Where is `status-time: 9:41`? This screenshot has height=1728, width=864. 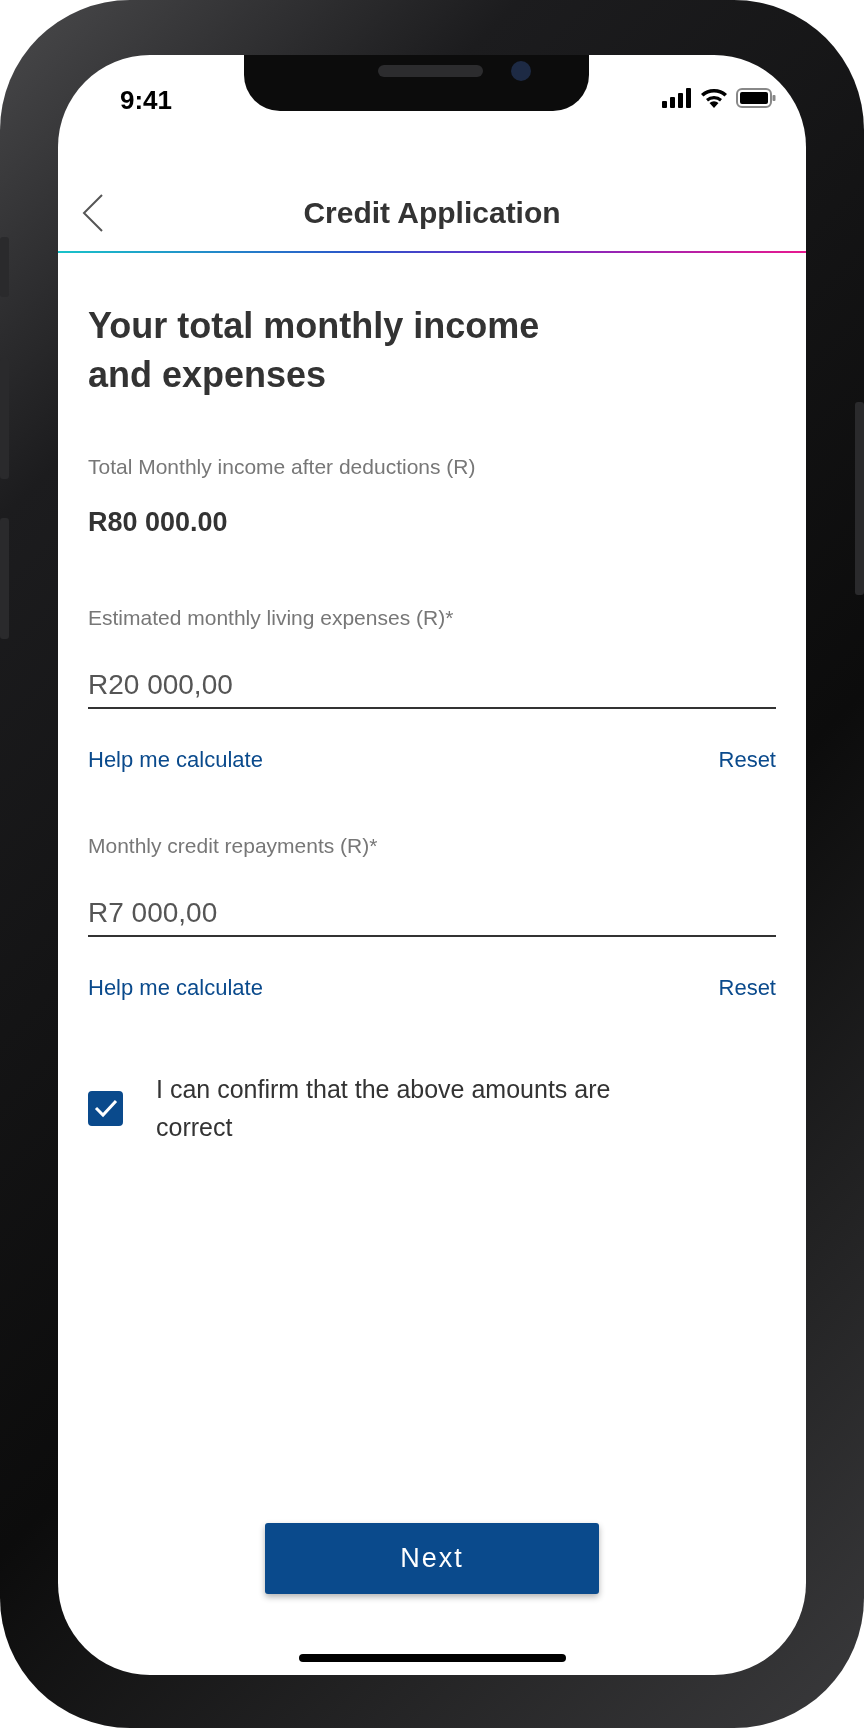 status-time: 9:41 is located at coordinates (146, 100).